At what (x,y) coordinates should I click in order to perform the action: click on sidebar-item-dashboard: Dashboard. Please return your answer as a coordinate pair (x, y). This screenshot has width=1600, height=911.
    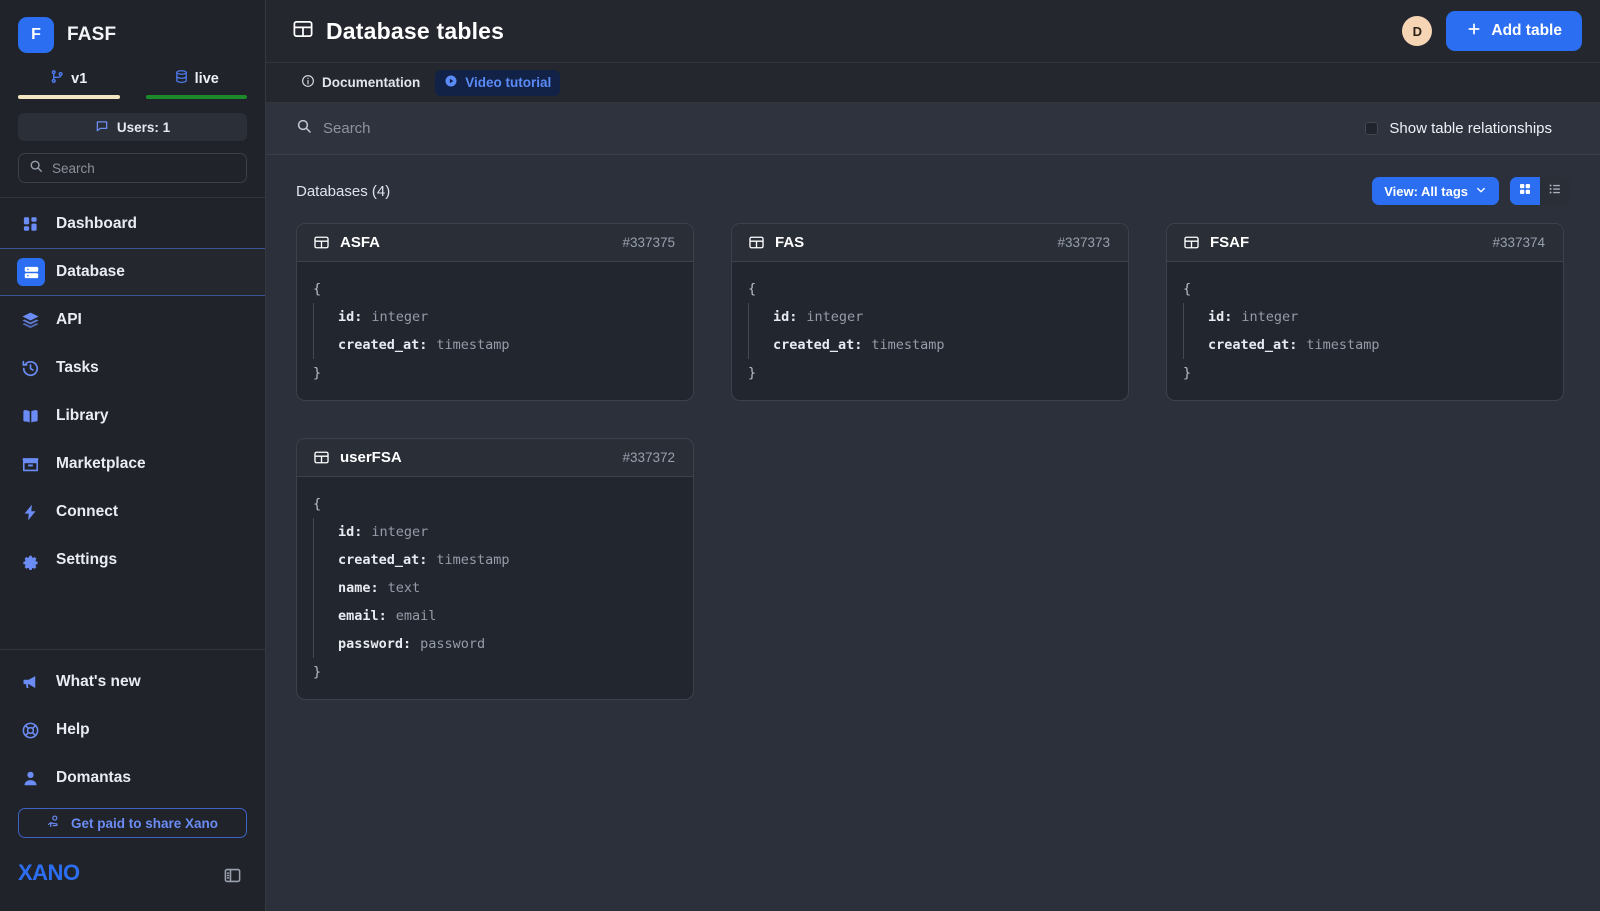
    Looking at the image, I should click on (132, 224).